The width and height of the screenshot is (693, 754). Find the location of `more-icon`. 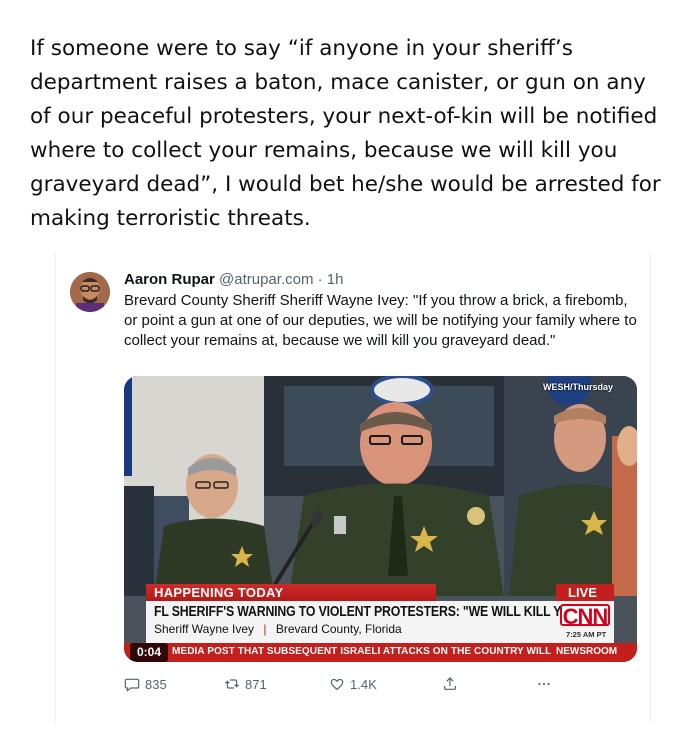

more-icon is located at coordinates (544, 684).